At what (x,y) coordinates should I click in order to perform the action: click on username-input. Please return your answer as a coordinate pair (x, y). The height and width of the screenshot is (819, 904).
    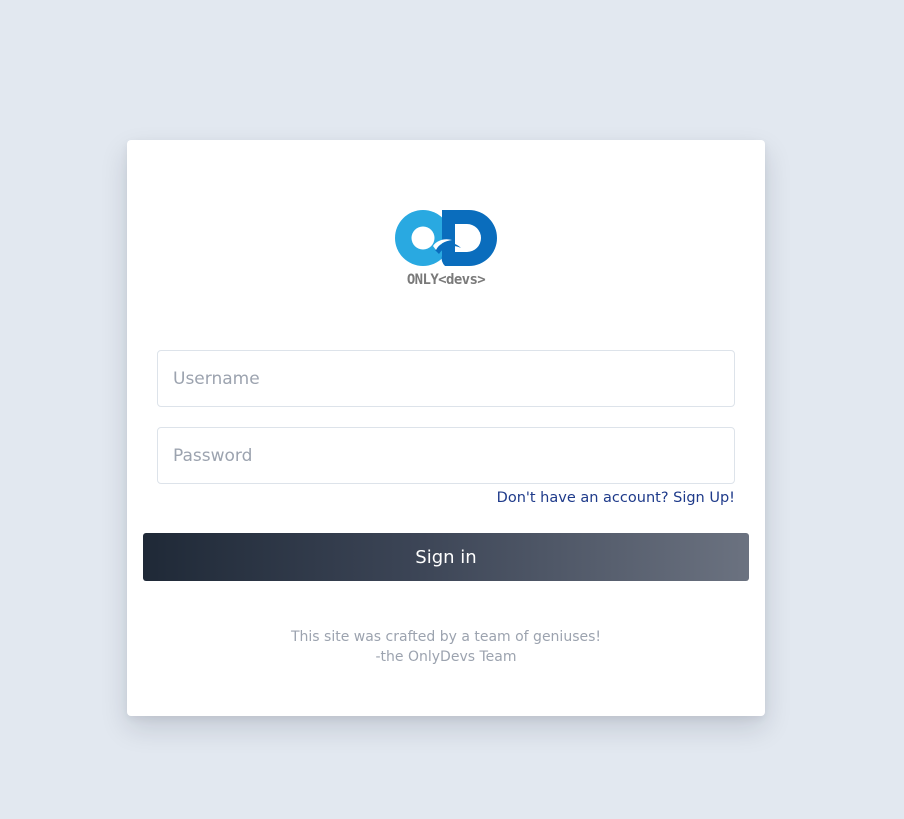
    Looking at the image, I should click on (446, 378).